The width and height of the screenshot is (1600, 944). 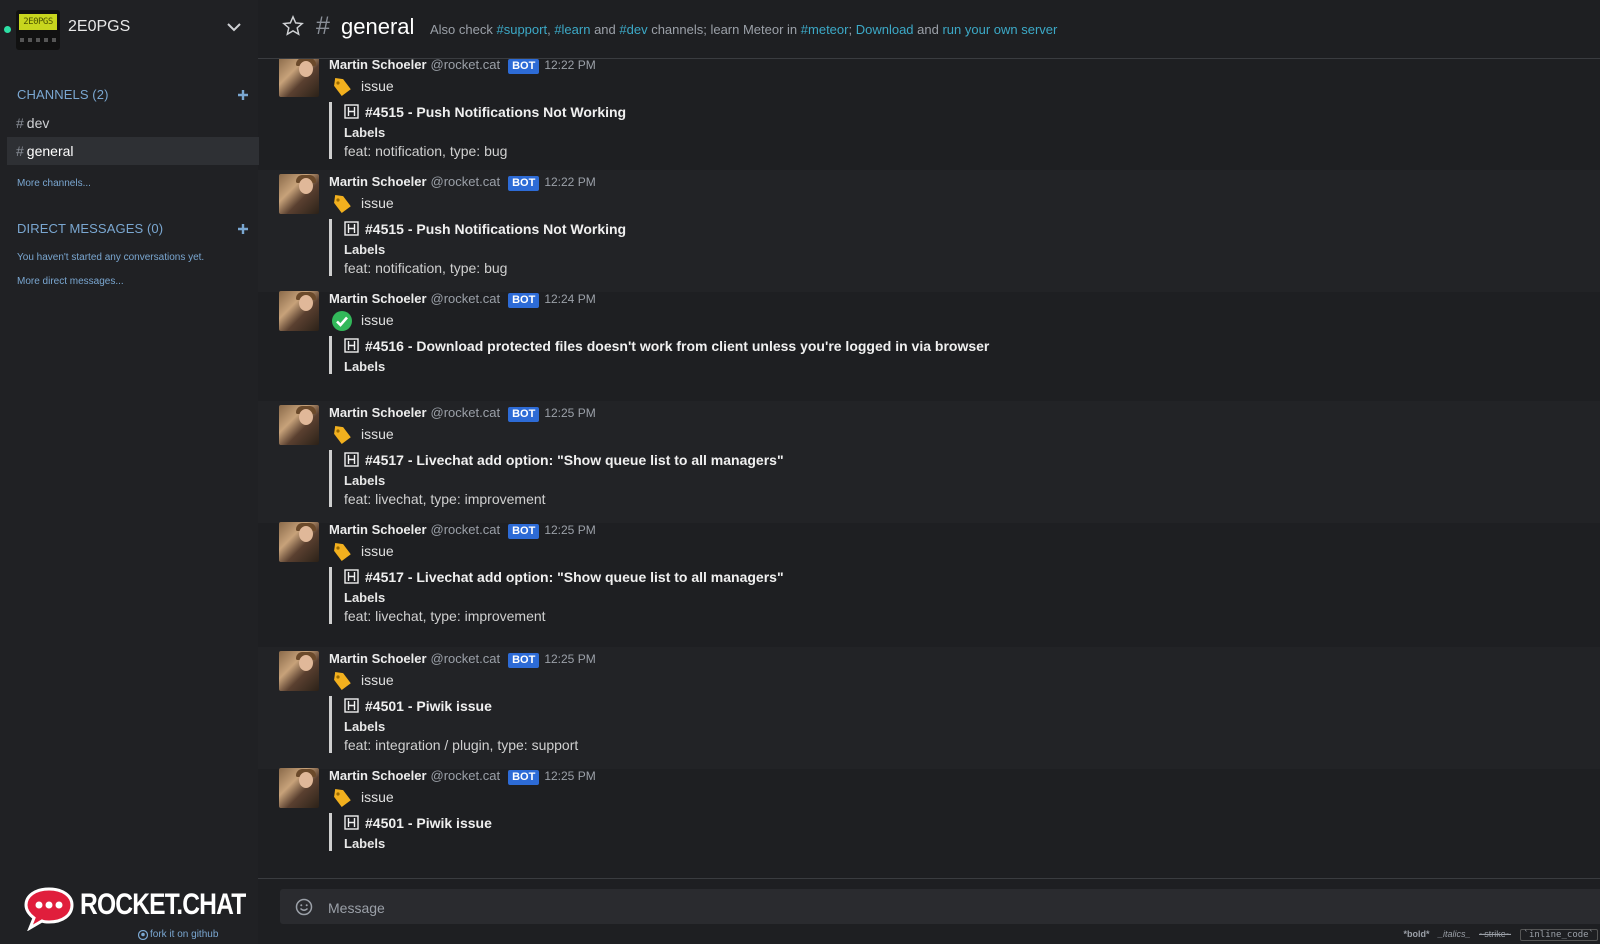 I want to click on message-input, so click(x=958, y=907).